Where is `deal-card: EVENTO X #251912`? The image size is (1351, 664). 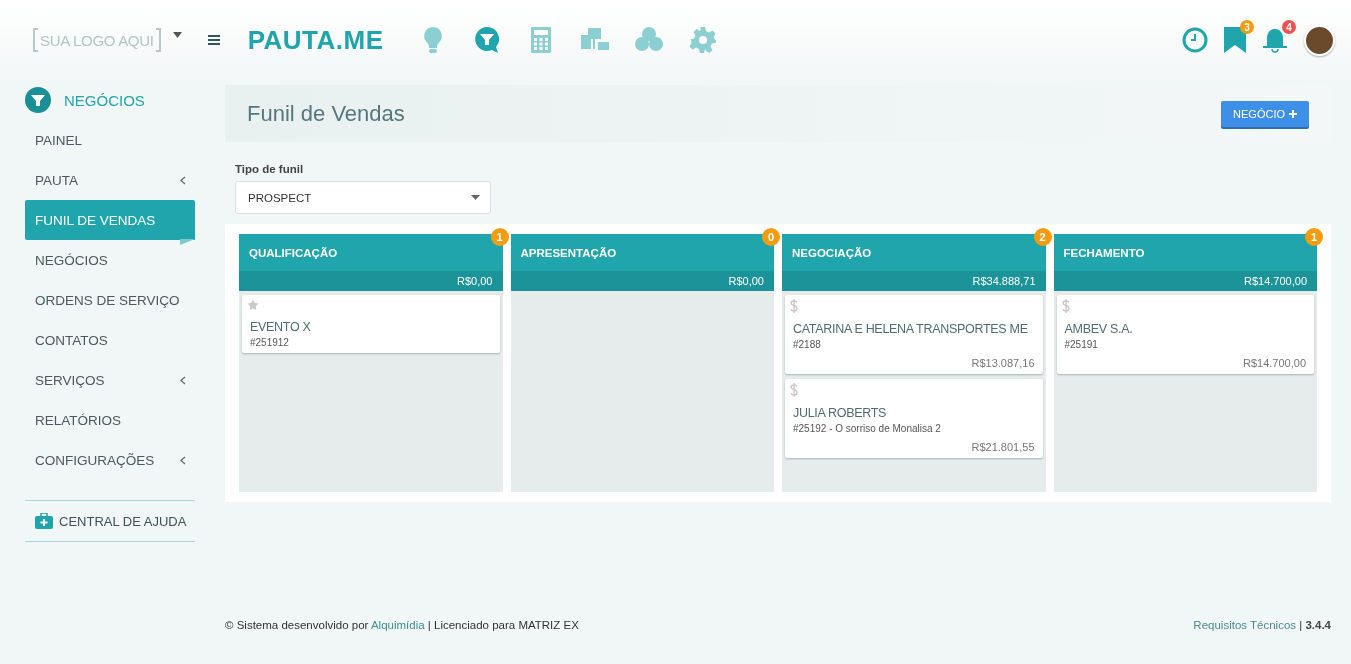 deal-card: EVENTO X #251912 is located at coordinates (371, 324).